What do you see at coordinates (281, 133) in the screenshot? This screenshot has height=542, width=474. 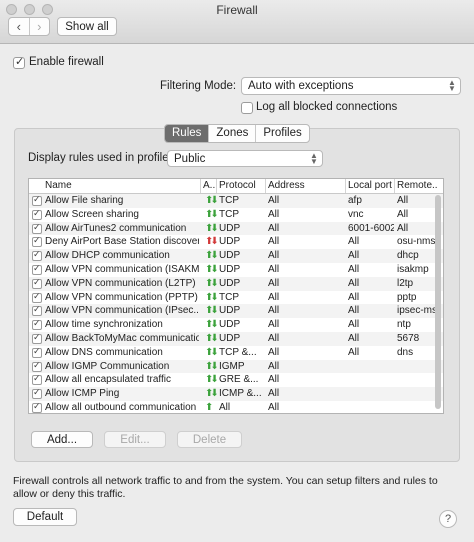 I see `tab-profiles: Profiles` at bounding box center [281, 133].